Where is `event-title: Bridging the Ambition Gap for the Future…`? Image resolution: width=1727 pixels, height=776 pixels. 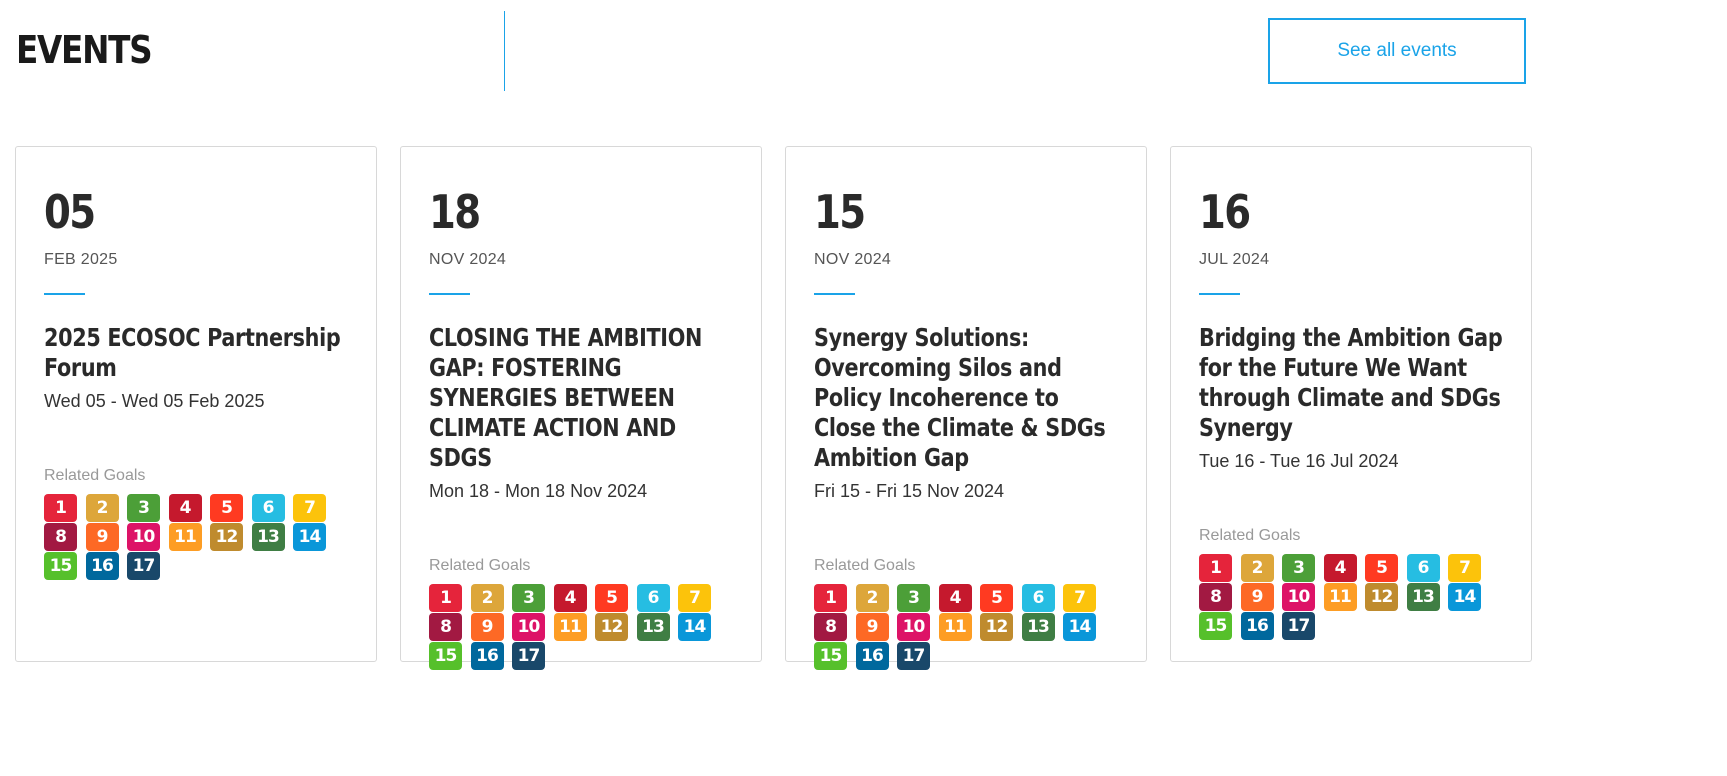
event-title: Bridging the Ambition Gap for the Future… is located at coordinates (1352, 383).